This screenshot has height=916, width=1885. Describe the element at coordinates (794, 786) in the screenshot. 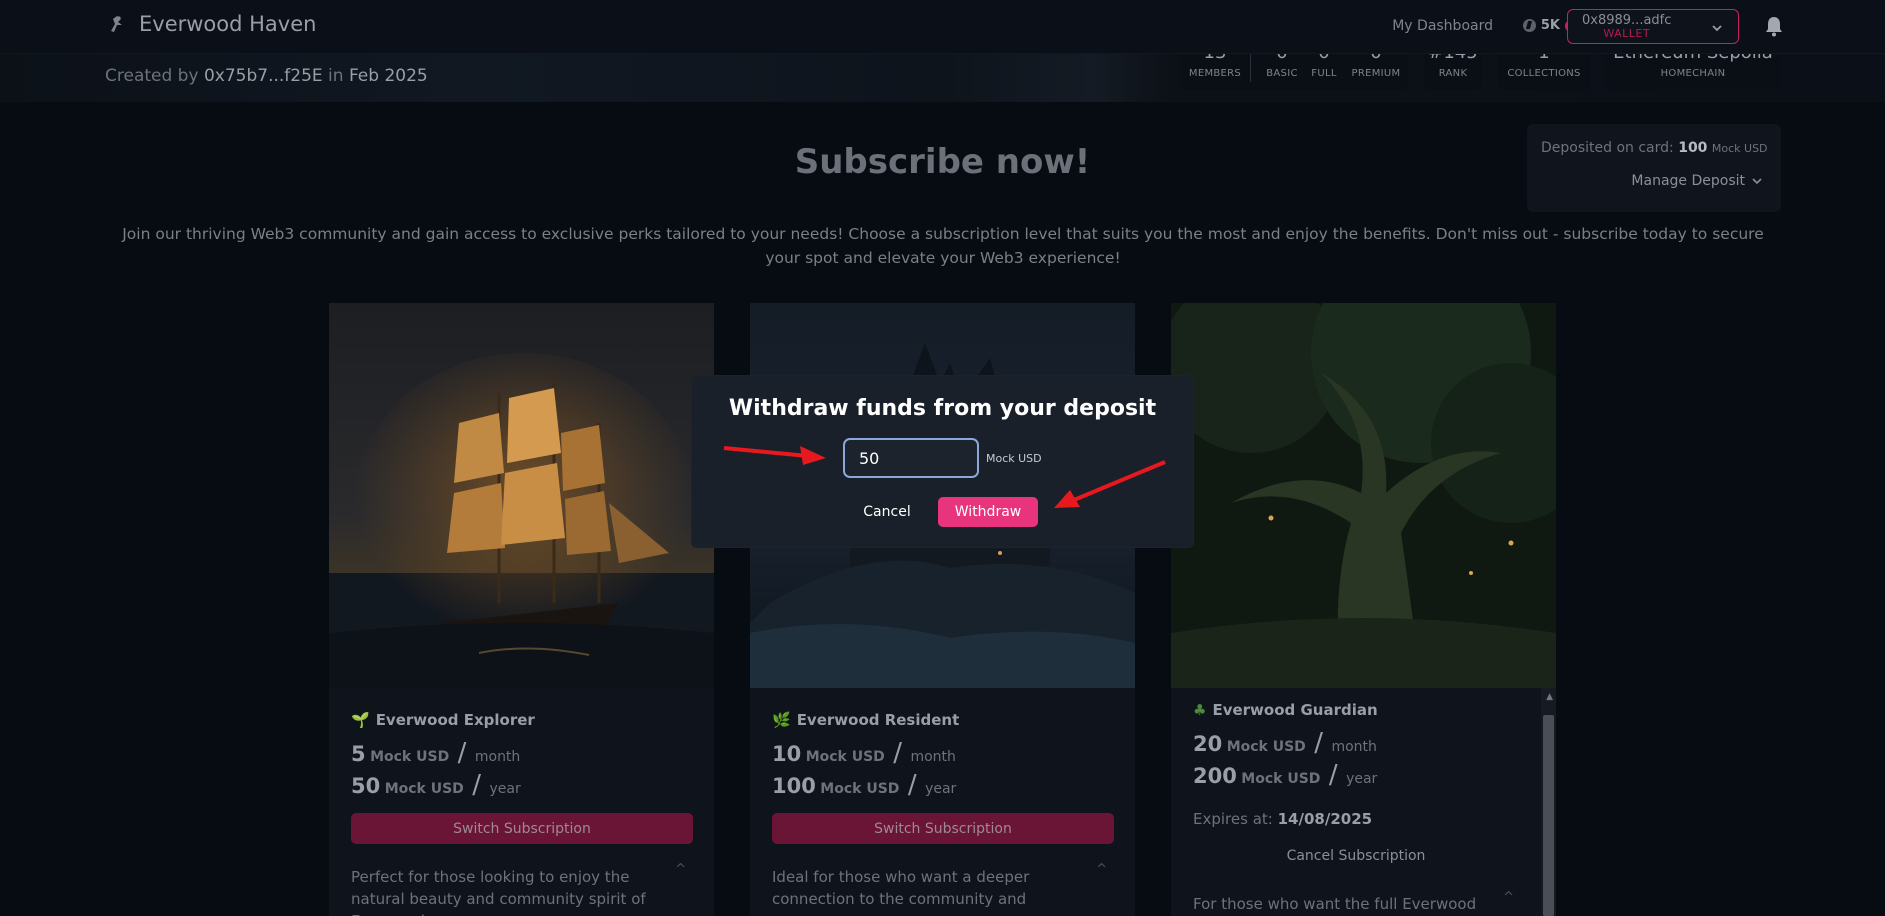

I see `yearly-price-value: 100` at that location.